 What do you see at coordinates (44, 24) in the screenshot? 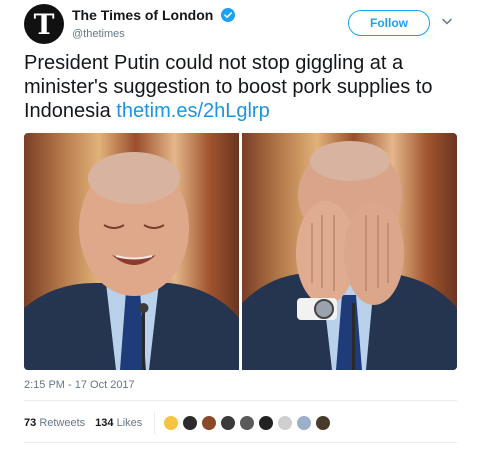
I see `avatar: T` at bounding box center [44, 24].